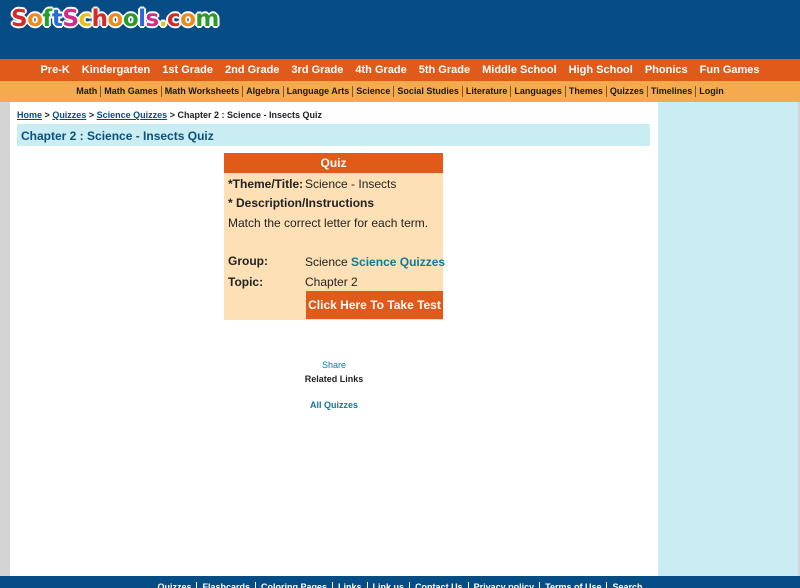  What do you see at coordinates (163, 19) in the screenshot?
I see `logo-letter: .` at bounding box center [163, 19].